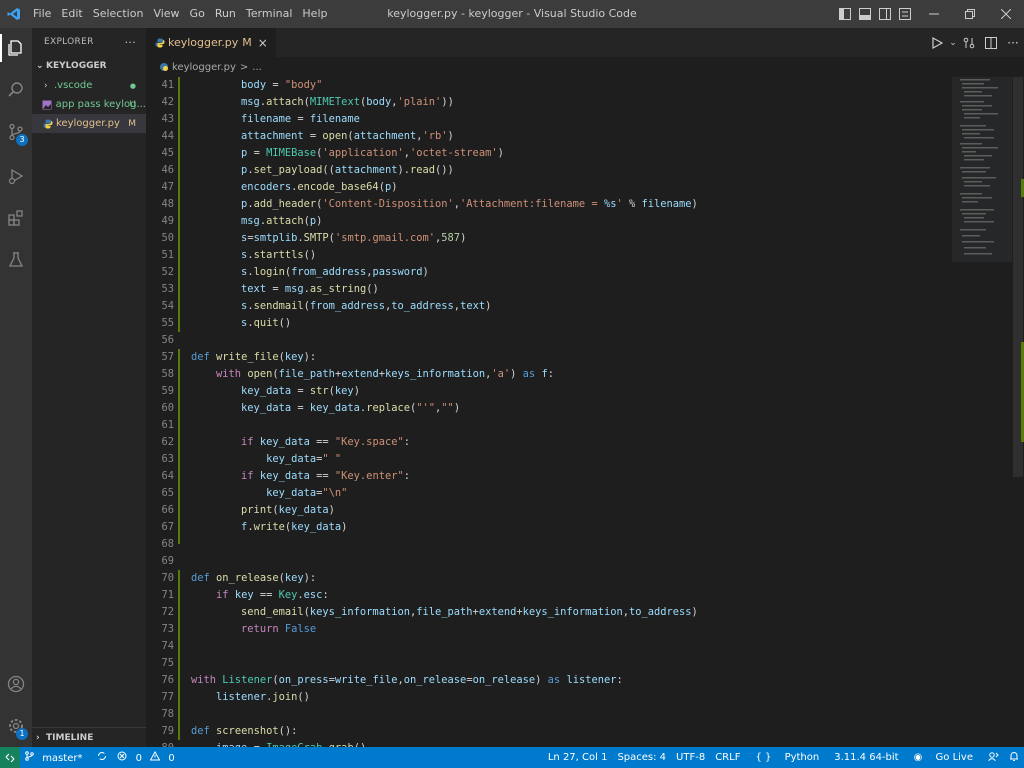 This screenshot has width=1024, height=768. What do you see at coordinates (1018, 412) in the screenshot?
I see `vertical-scrollbar` at bounding box center [1018, 412].